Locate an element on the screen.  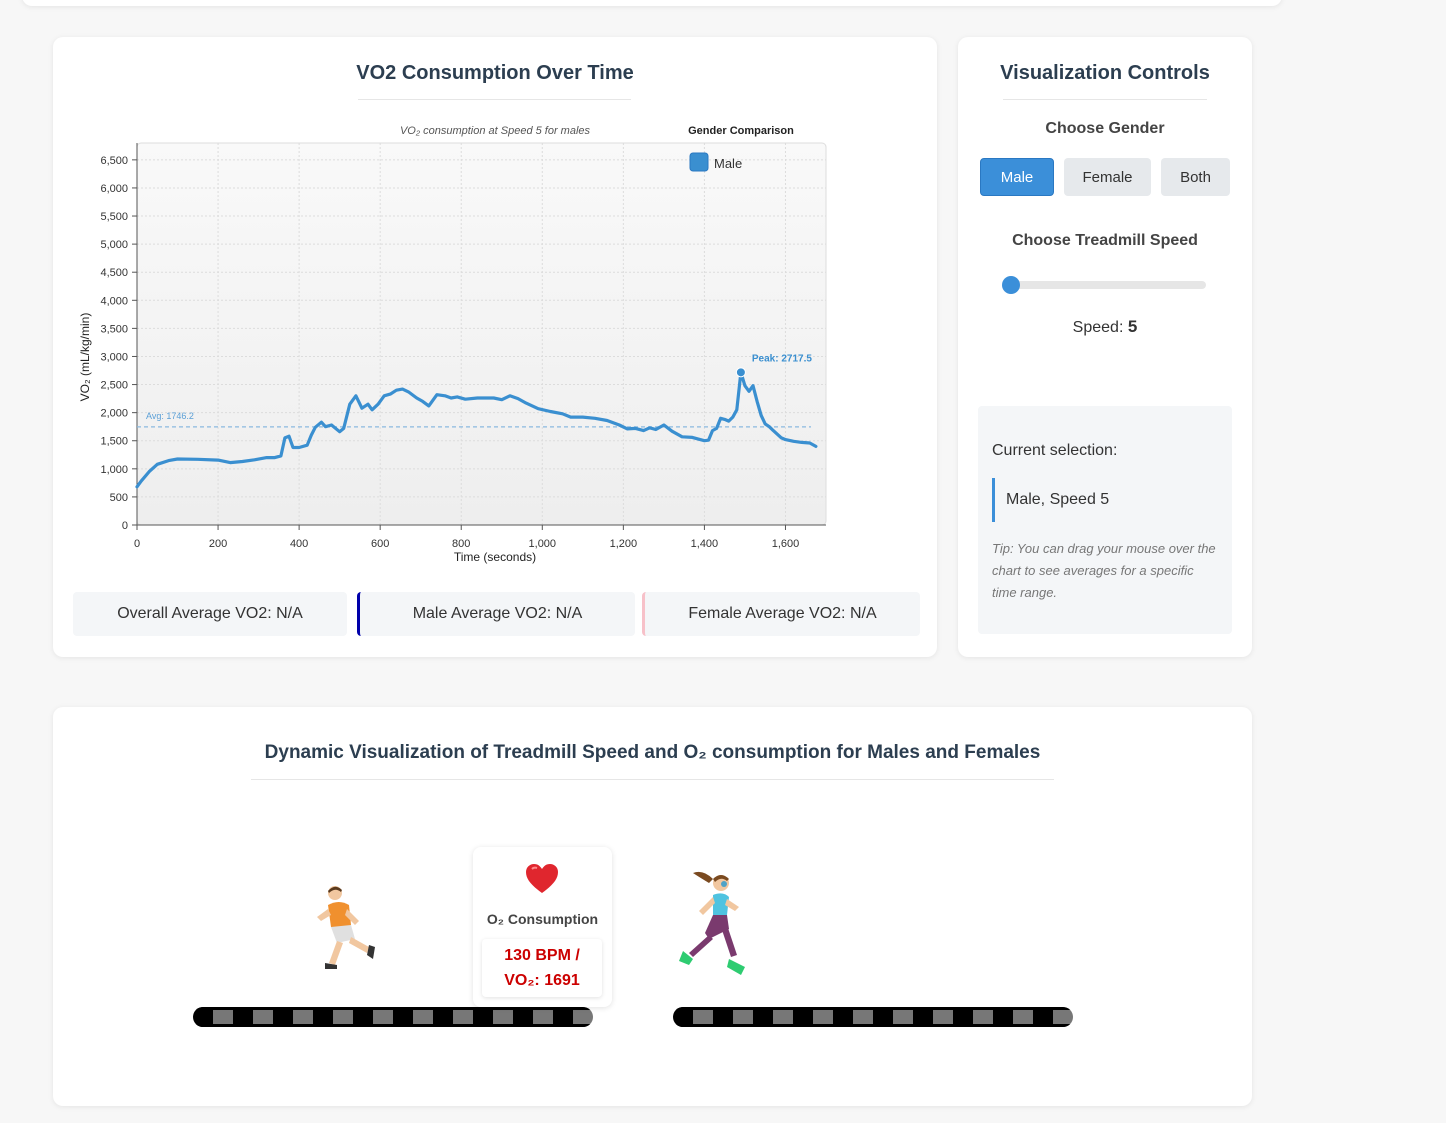
legend-swatch-male is located at coordinates (699, 162).